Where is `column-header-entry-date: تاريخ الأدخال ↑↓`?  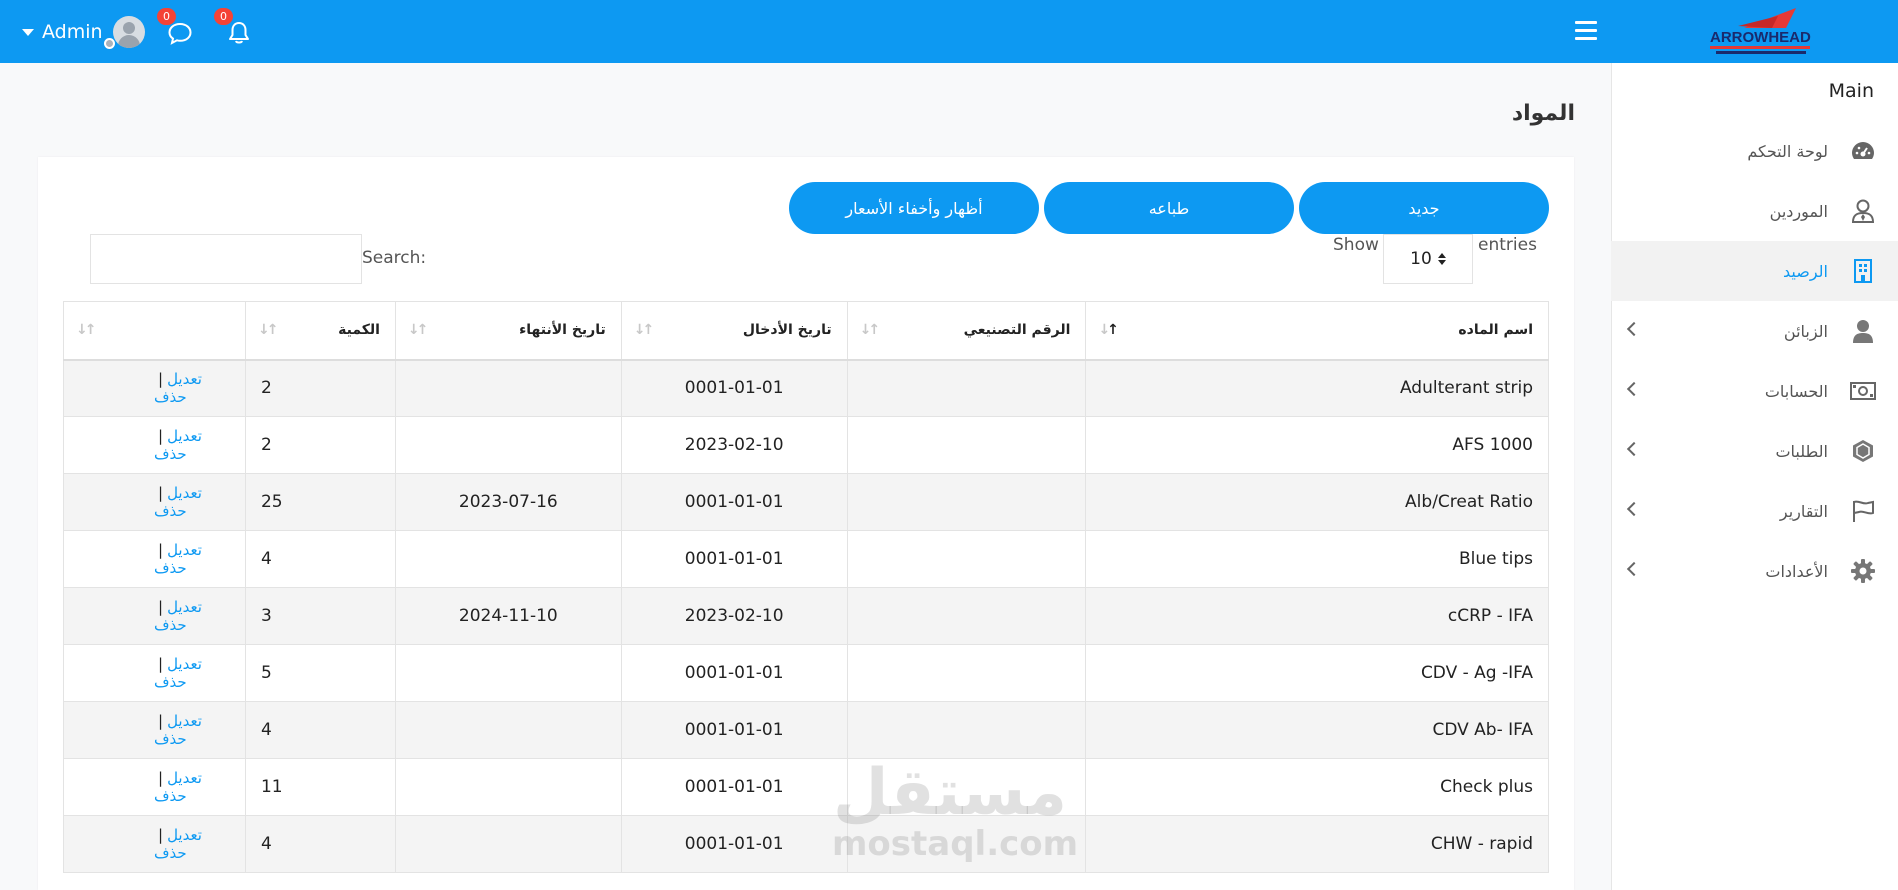
column-header-entry-date: تاريخ الأدخال ↑↓ is located at coordinates (734, 331).